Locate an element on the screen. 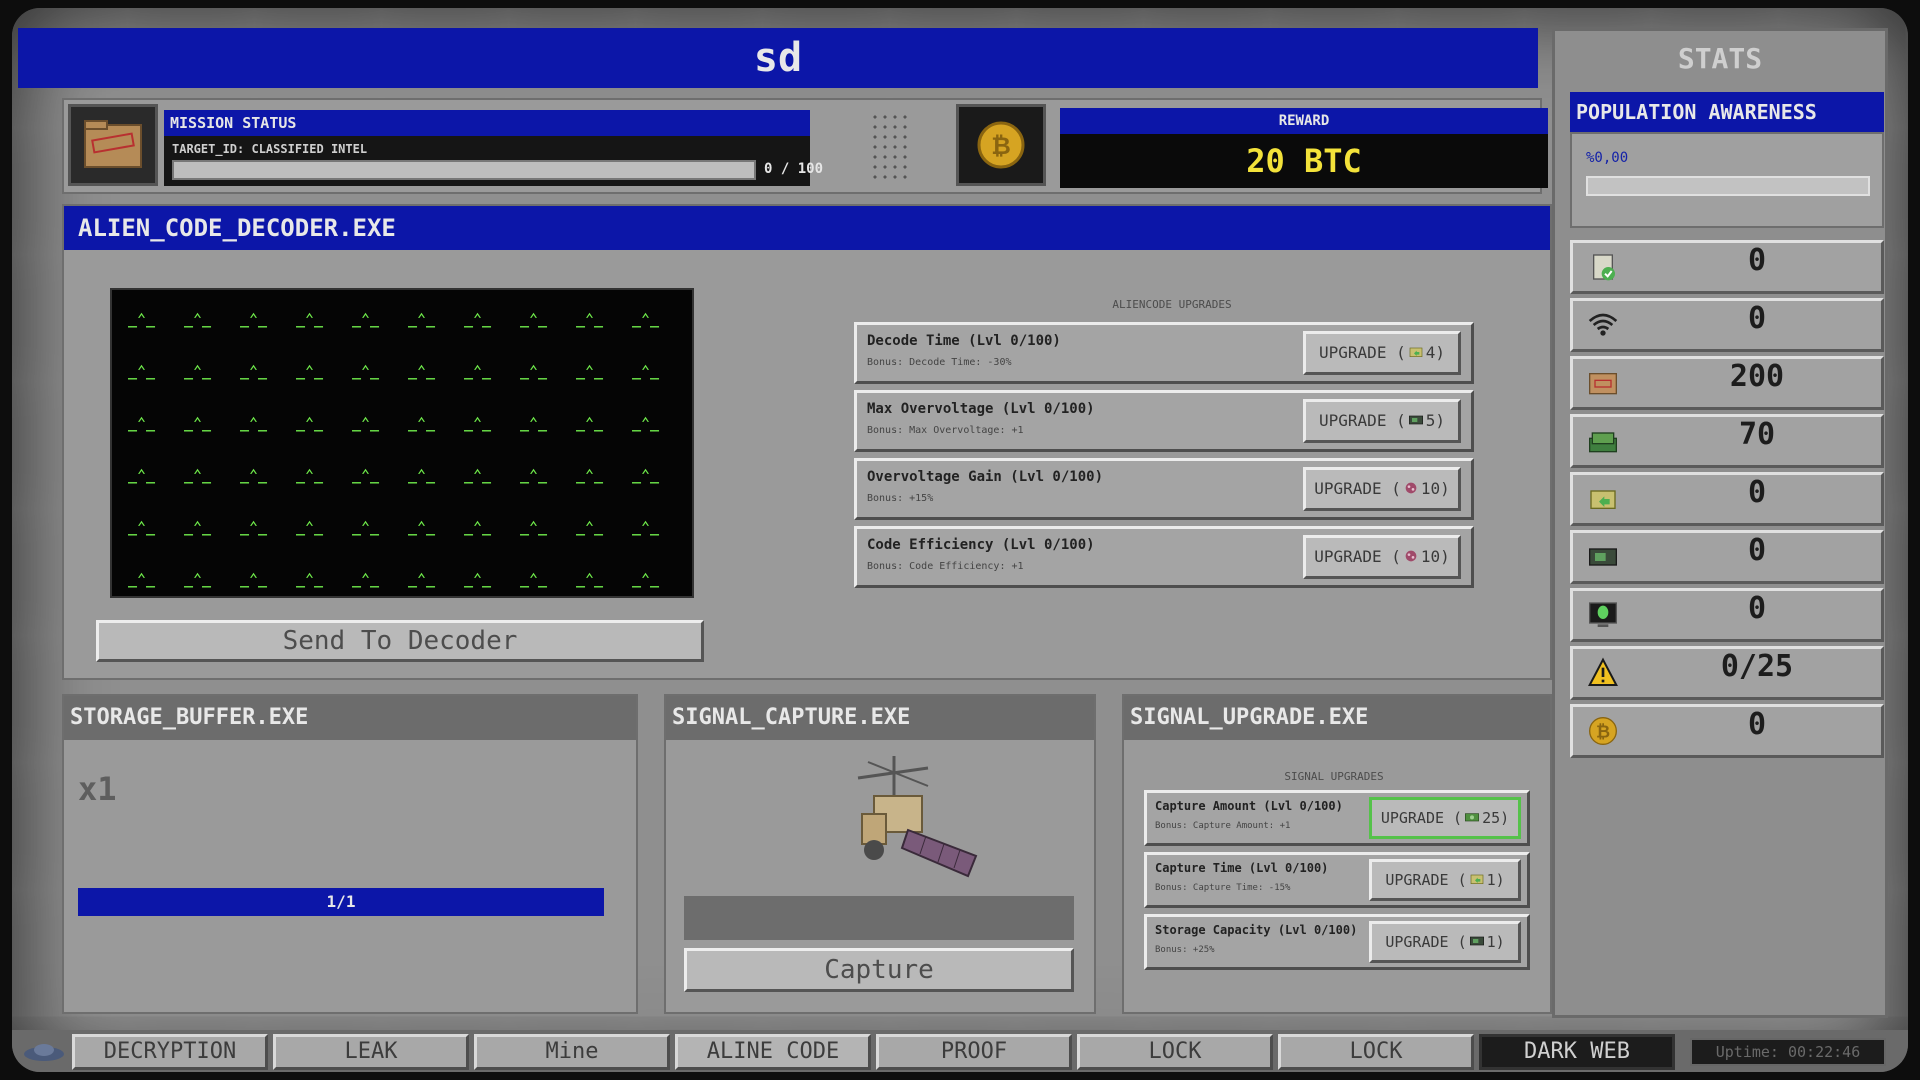 This screenshot has width=1920, height=1080. upgrade-cost: 5) is located at coordinates (1435, 420).